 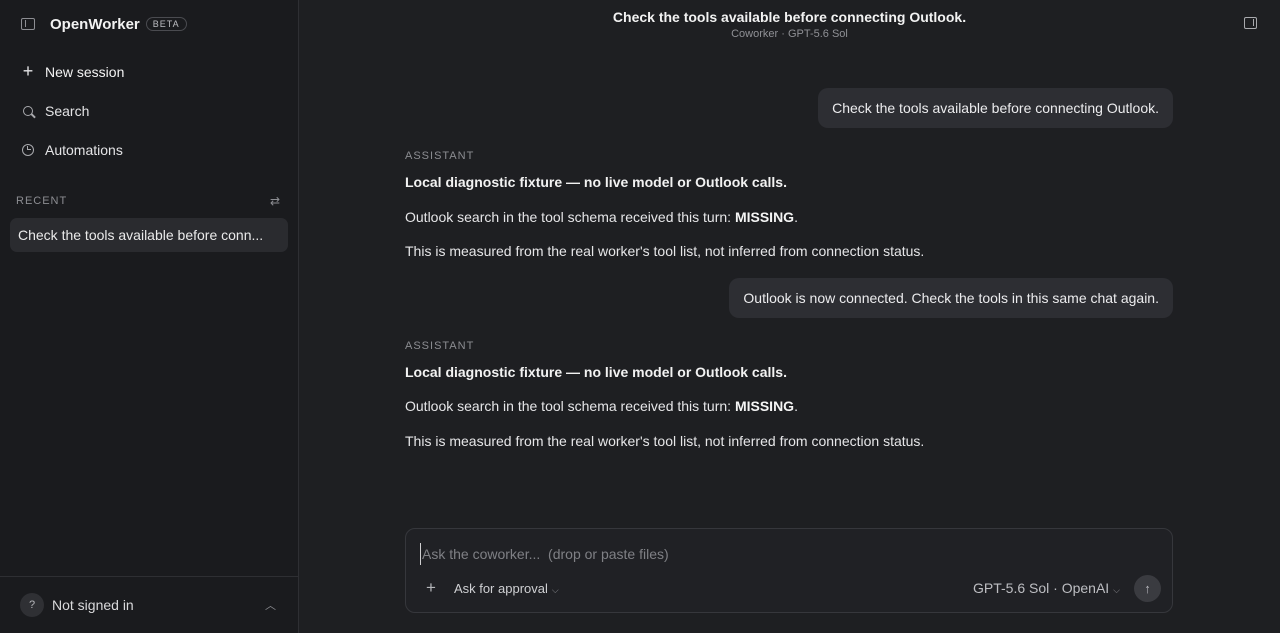 I want to click on account-status: Not signed in, so click(x=93, y=605).